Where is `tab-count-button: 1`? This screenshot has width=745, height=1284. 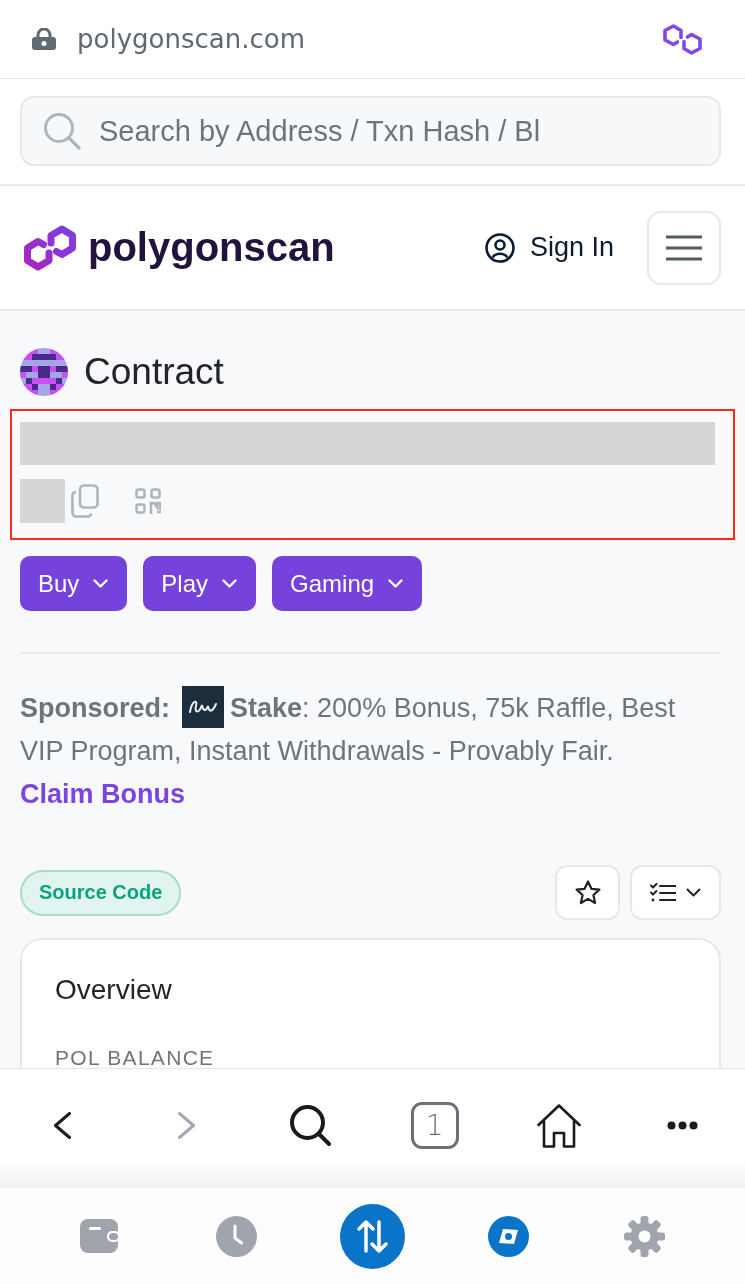
tab-count-button: 1 is located at coordinates (434, 1125).